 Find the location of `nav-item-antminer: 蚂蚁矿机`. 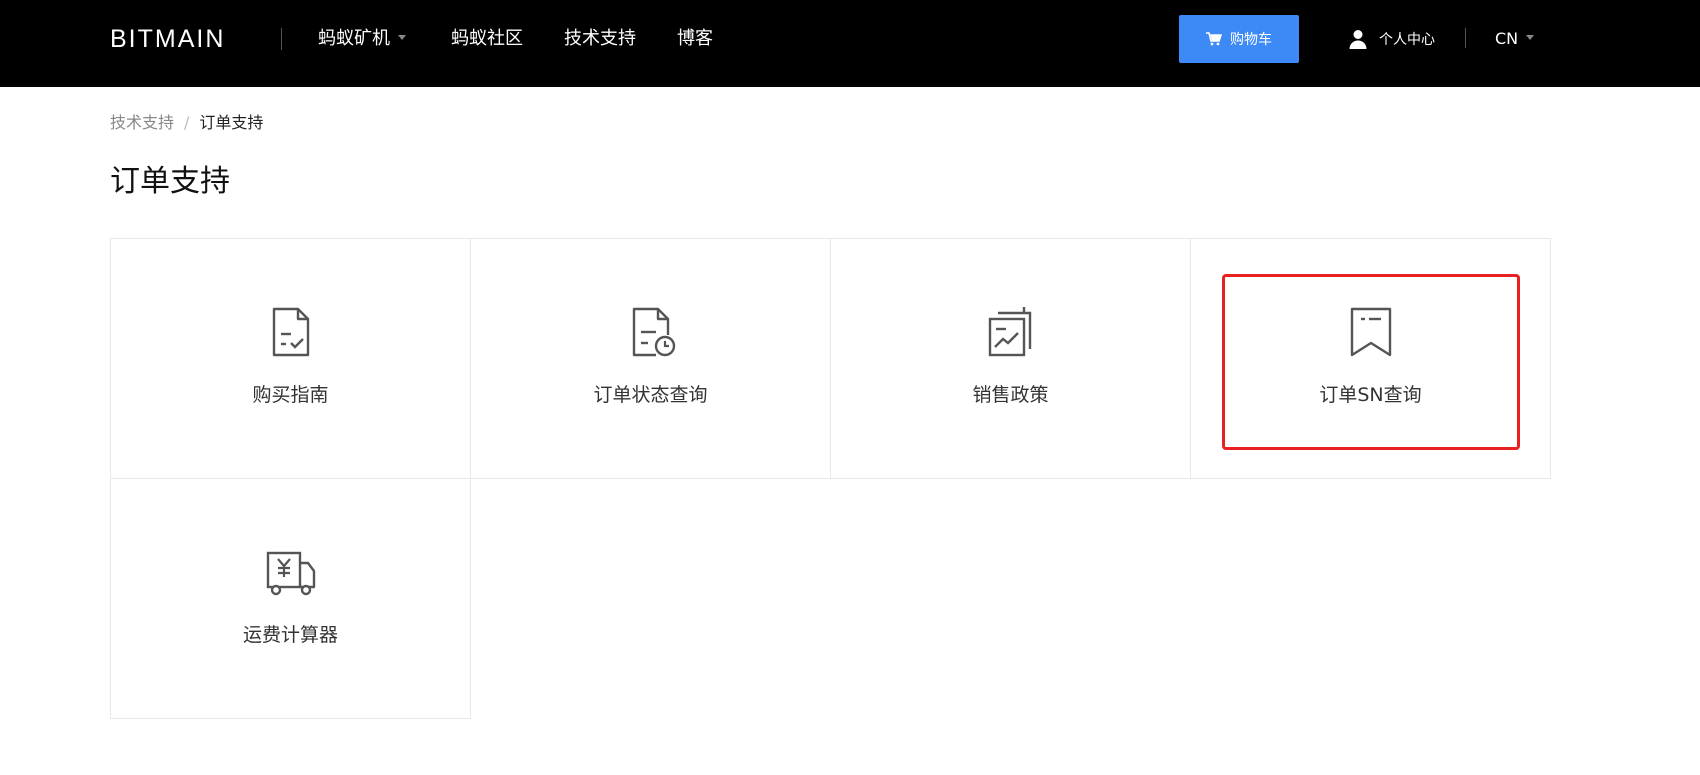

nav-item-antminer: 蚂蚁矿机 is located at coordinates (362, 39).